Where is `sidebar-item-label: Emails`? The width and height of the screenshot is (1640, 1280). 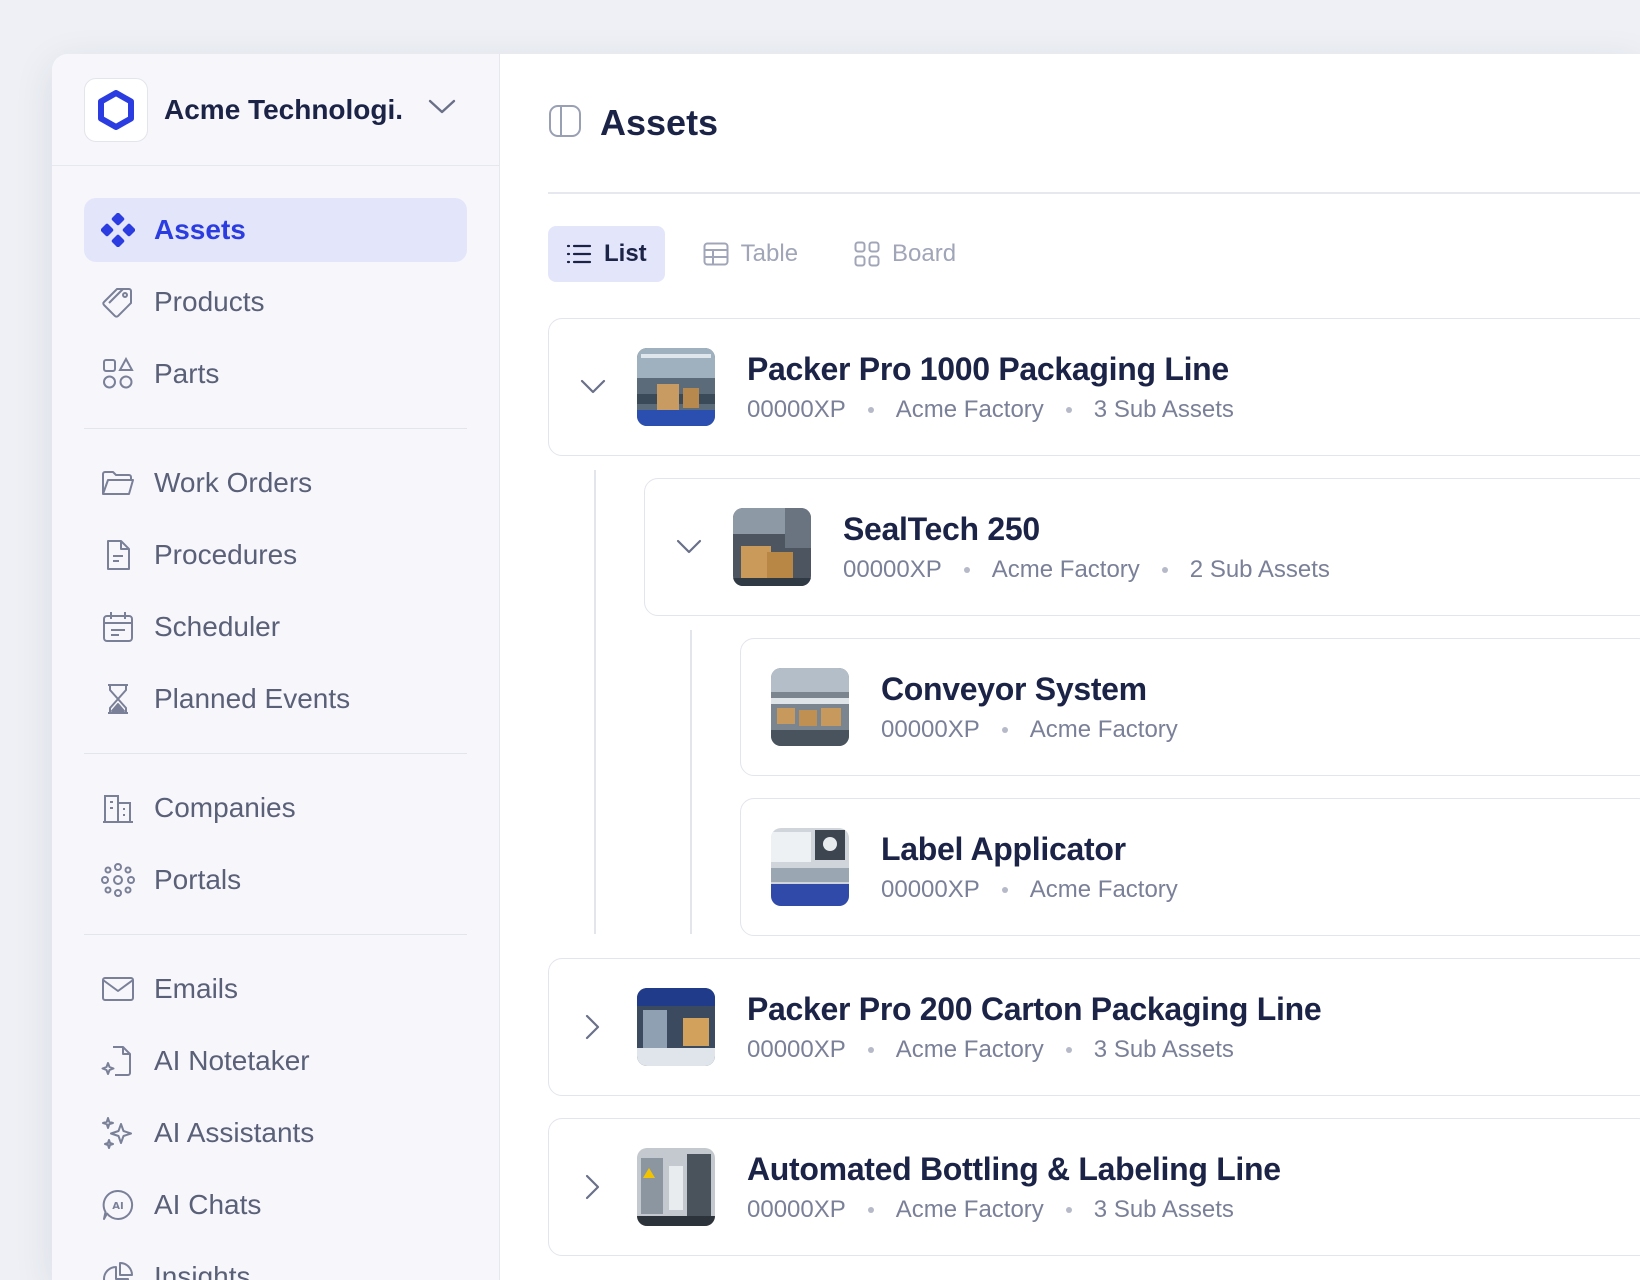
sidebar-item-label: Emails is located at coordinates (196, 988).